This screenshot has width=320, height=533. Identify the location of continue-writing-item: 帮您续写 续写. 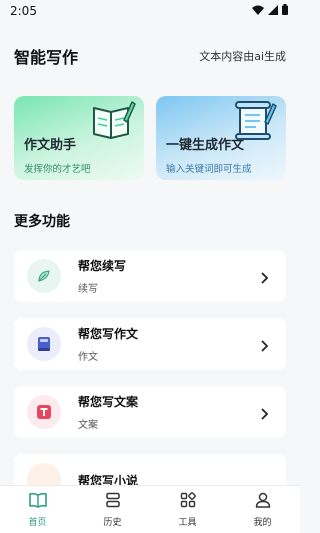
(150, 276).